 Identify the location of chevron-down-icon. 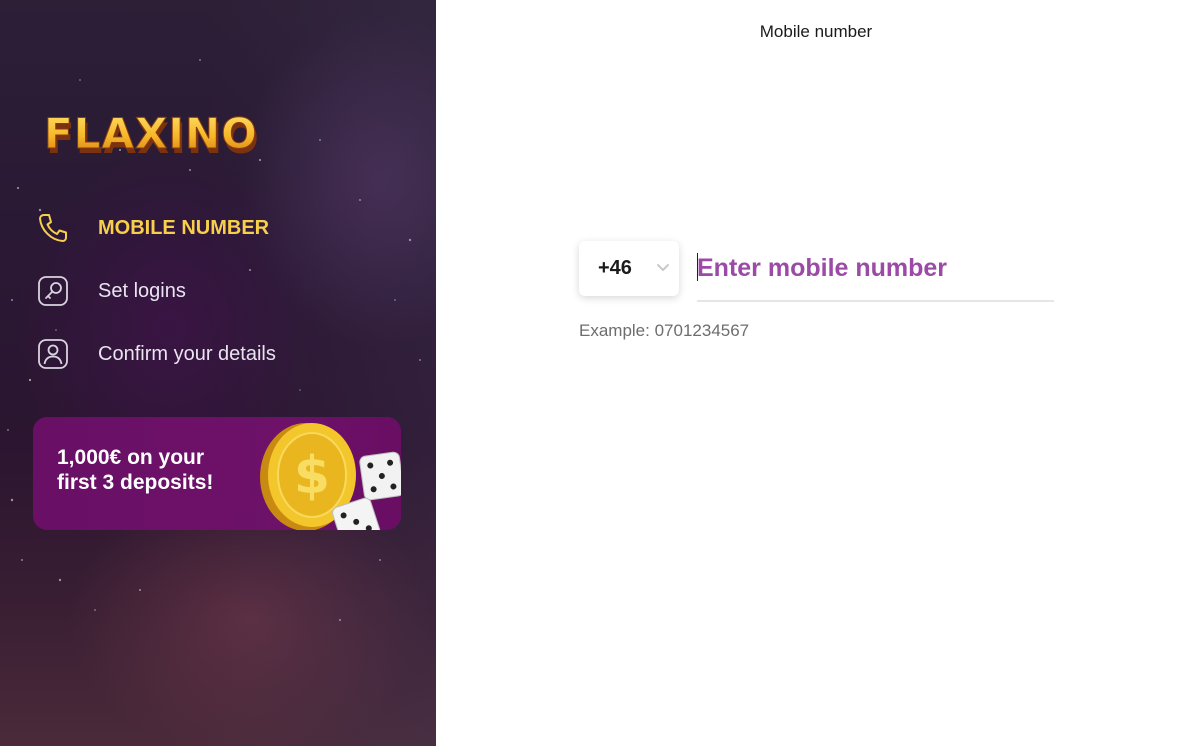
(663, 267).